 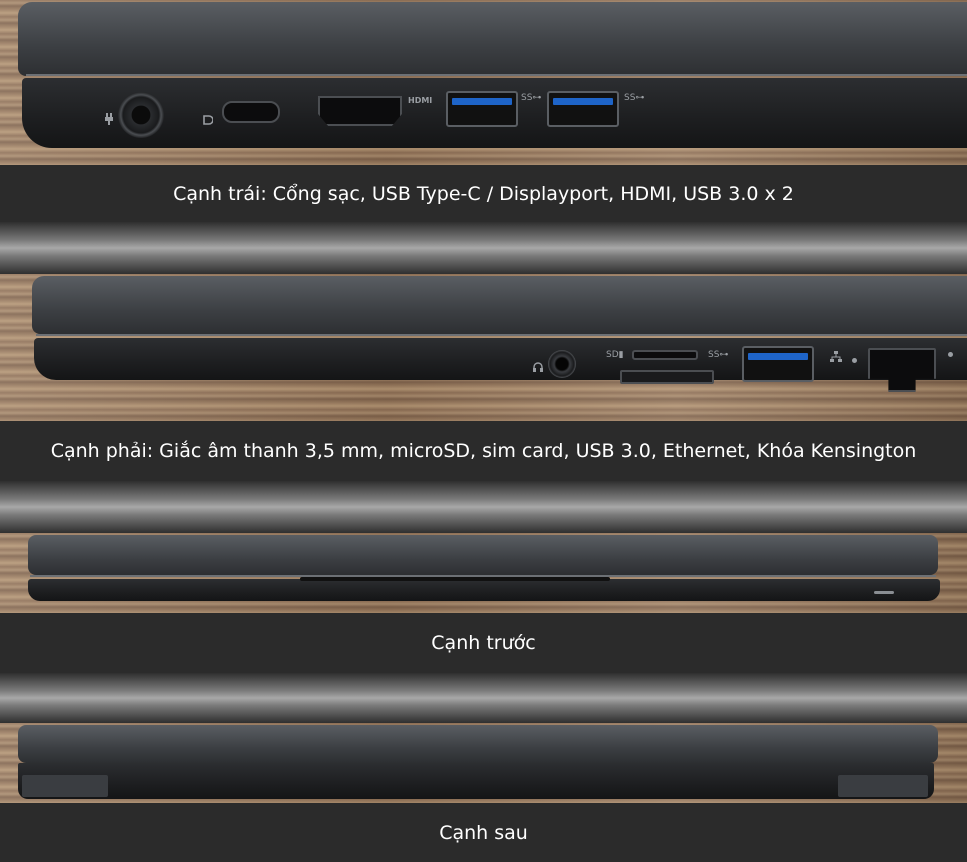 I want to click on microsd-slot, so click(x=665, y=355).